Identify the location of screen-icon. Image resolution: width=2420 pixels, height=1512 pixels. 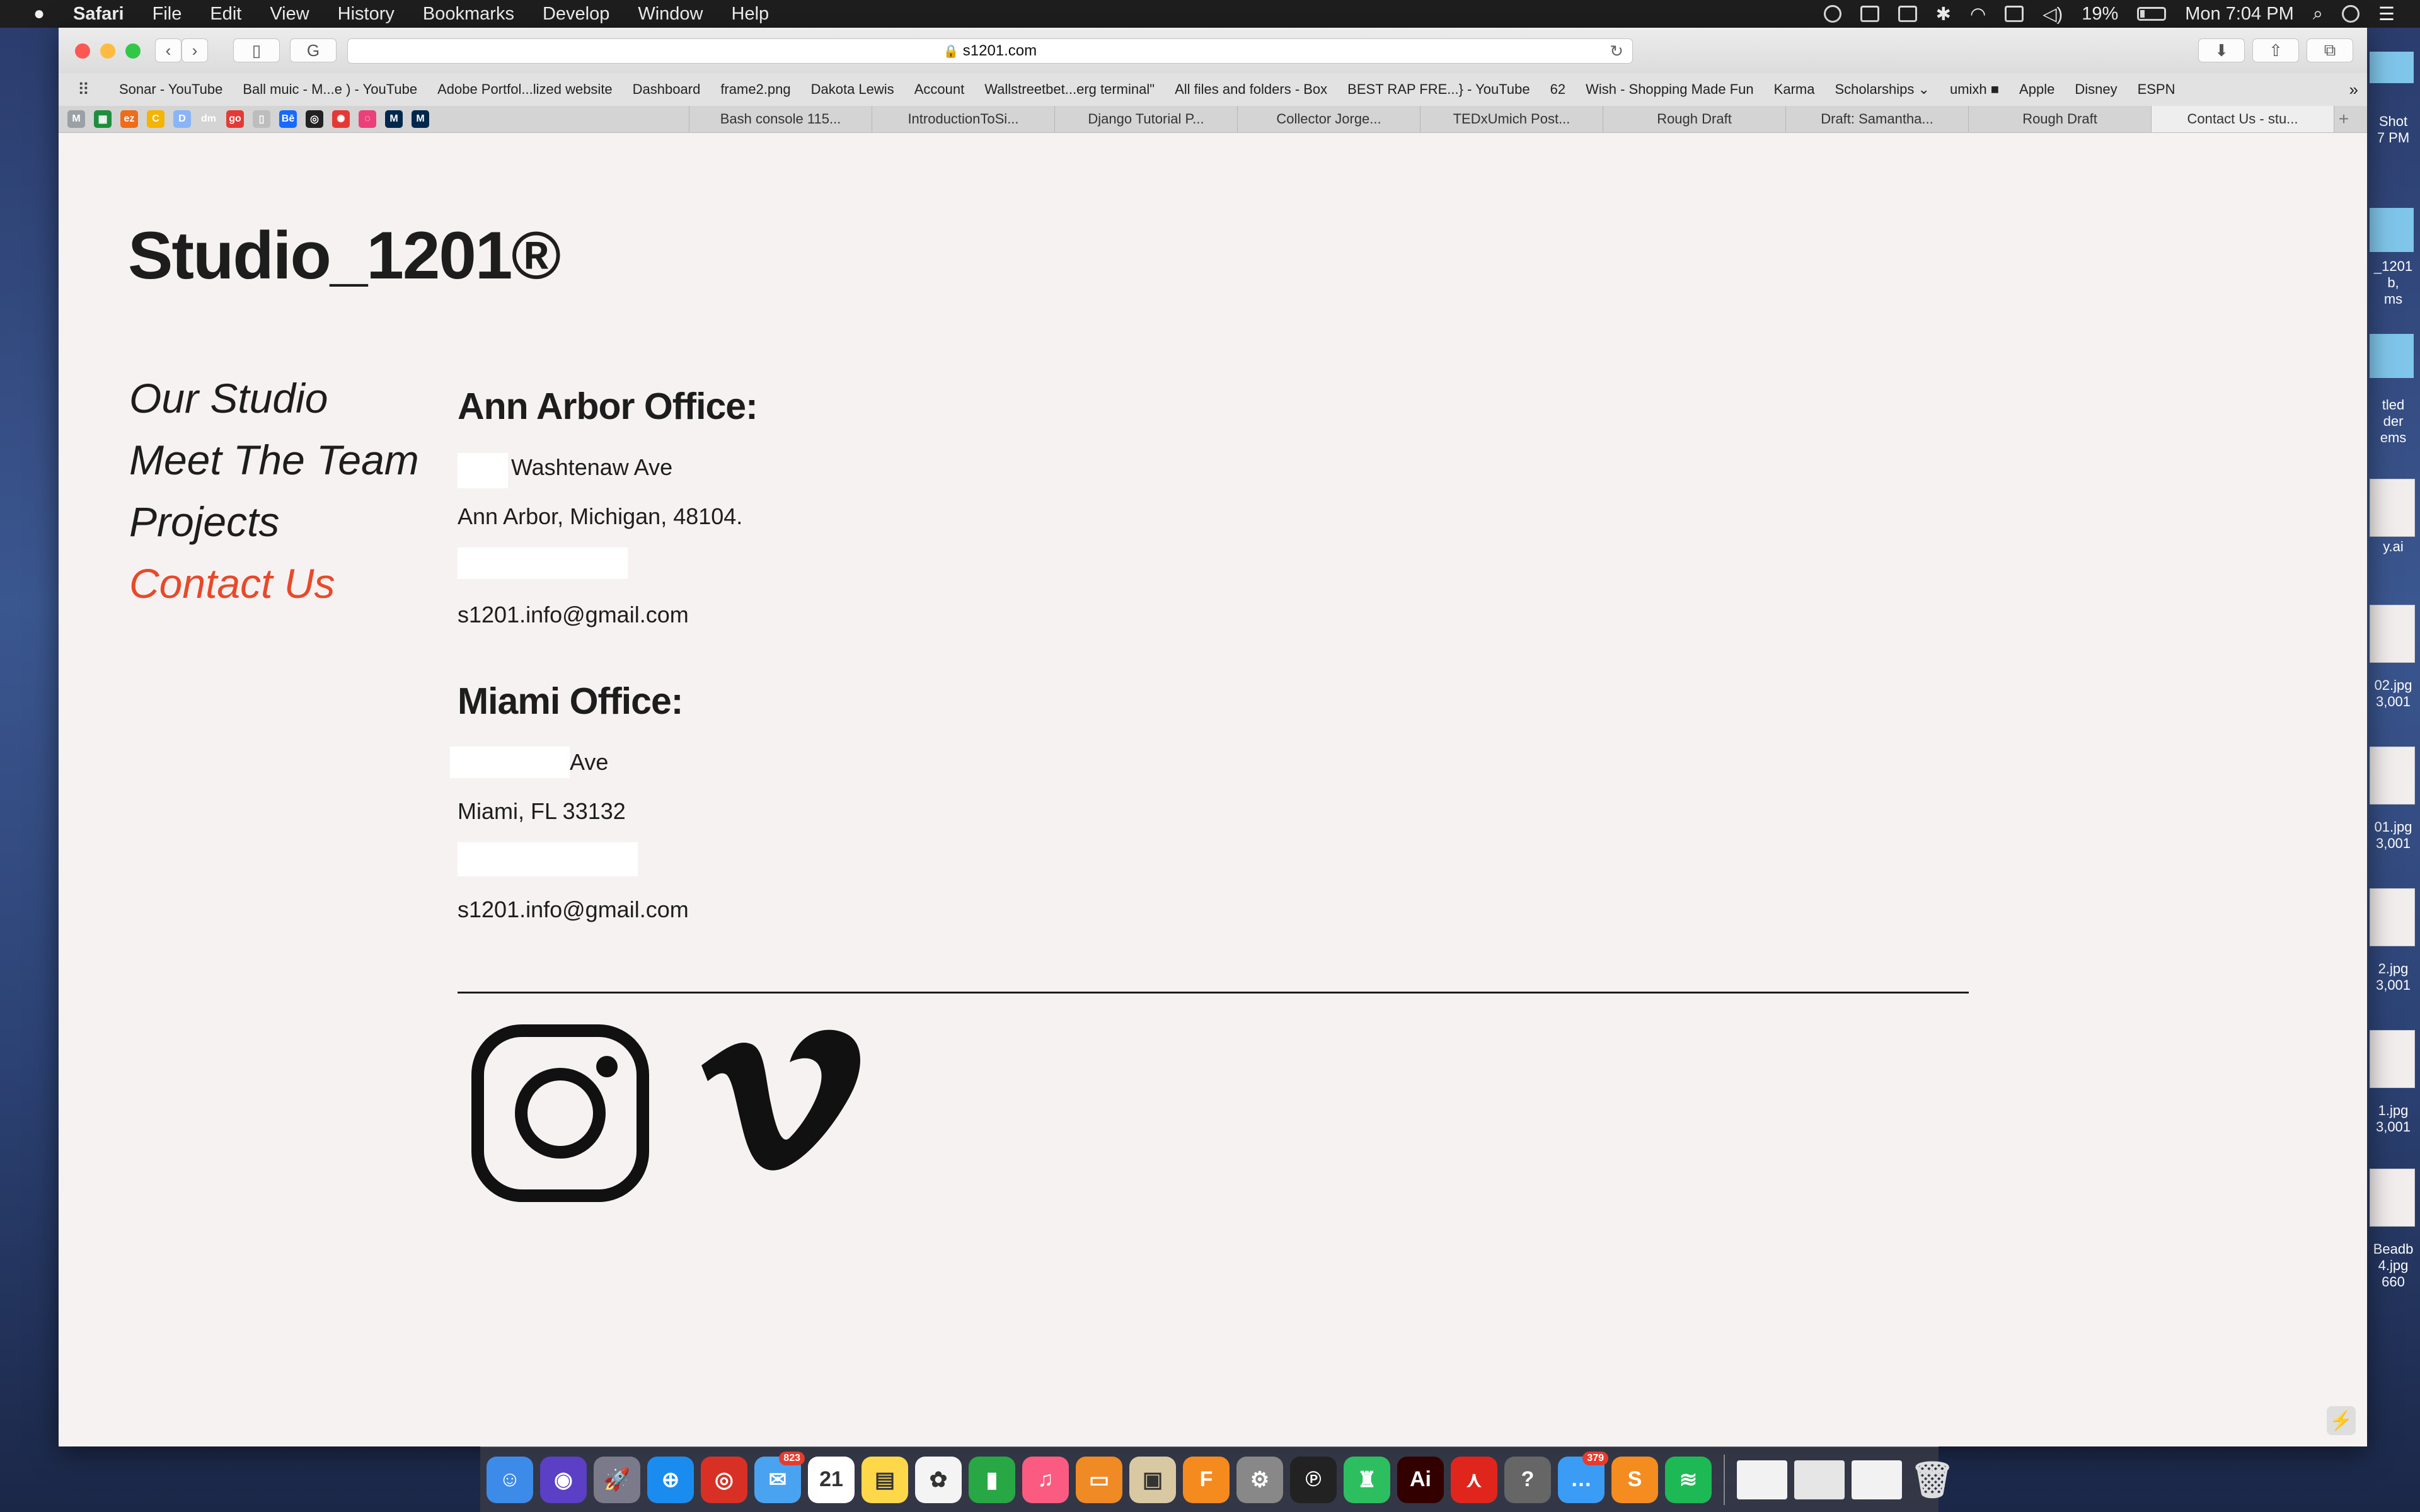
(1908, 14).